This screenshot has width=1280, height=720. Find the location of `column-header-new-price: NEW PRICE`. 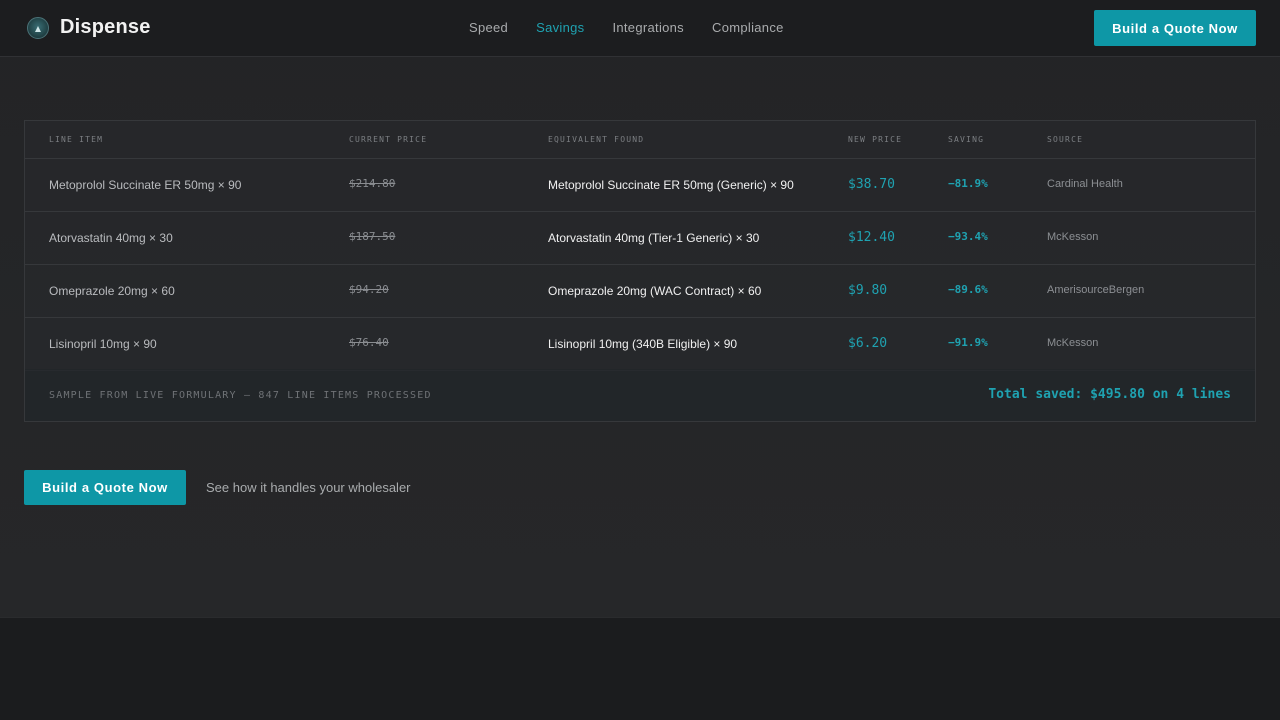

column-header-new-price: NEW PRICE is located at coordinates (875, 139).